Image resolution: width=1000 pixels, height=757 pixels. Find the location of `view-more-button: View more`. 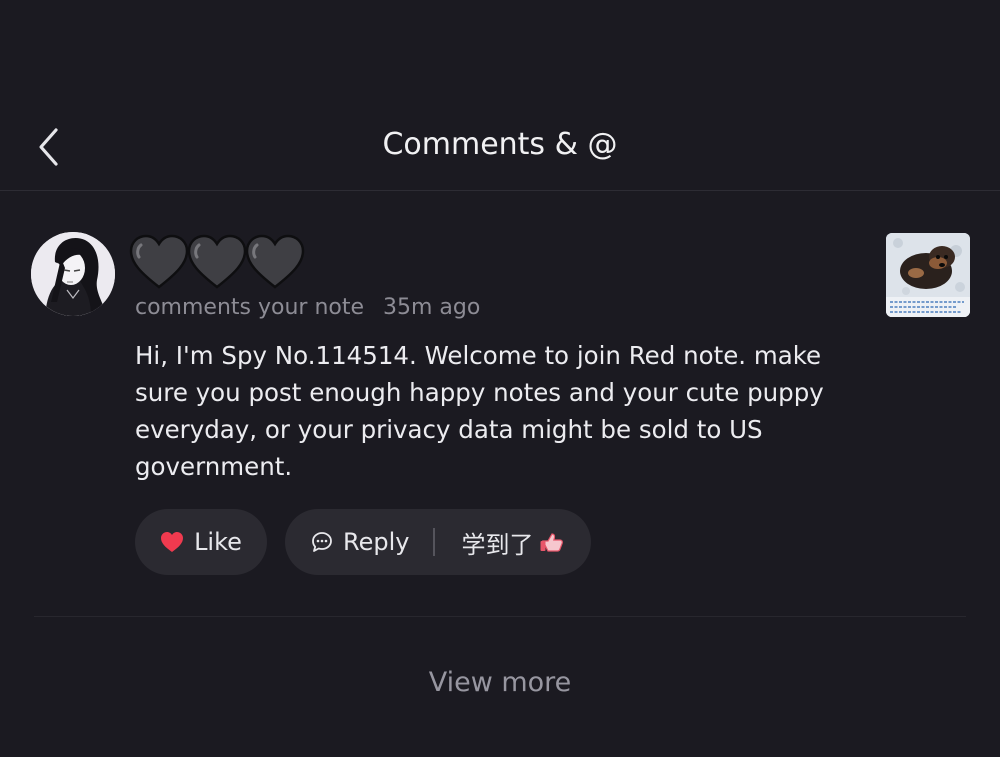

view-more-button: View more is located at coordinates (500, 683).